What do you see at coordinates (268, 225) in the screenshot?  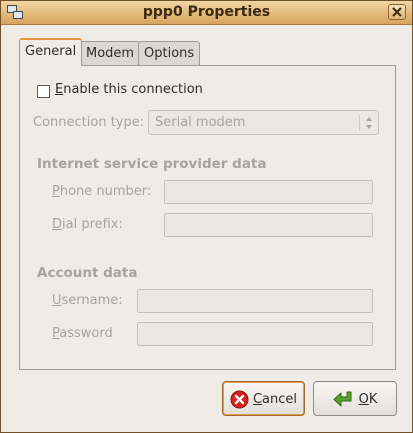 I see `dial-prefix-field` at bounding box center [268, 225].